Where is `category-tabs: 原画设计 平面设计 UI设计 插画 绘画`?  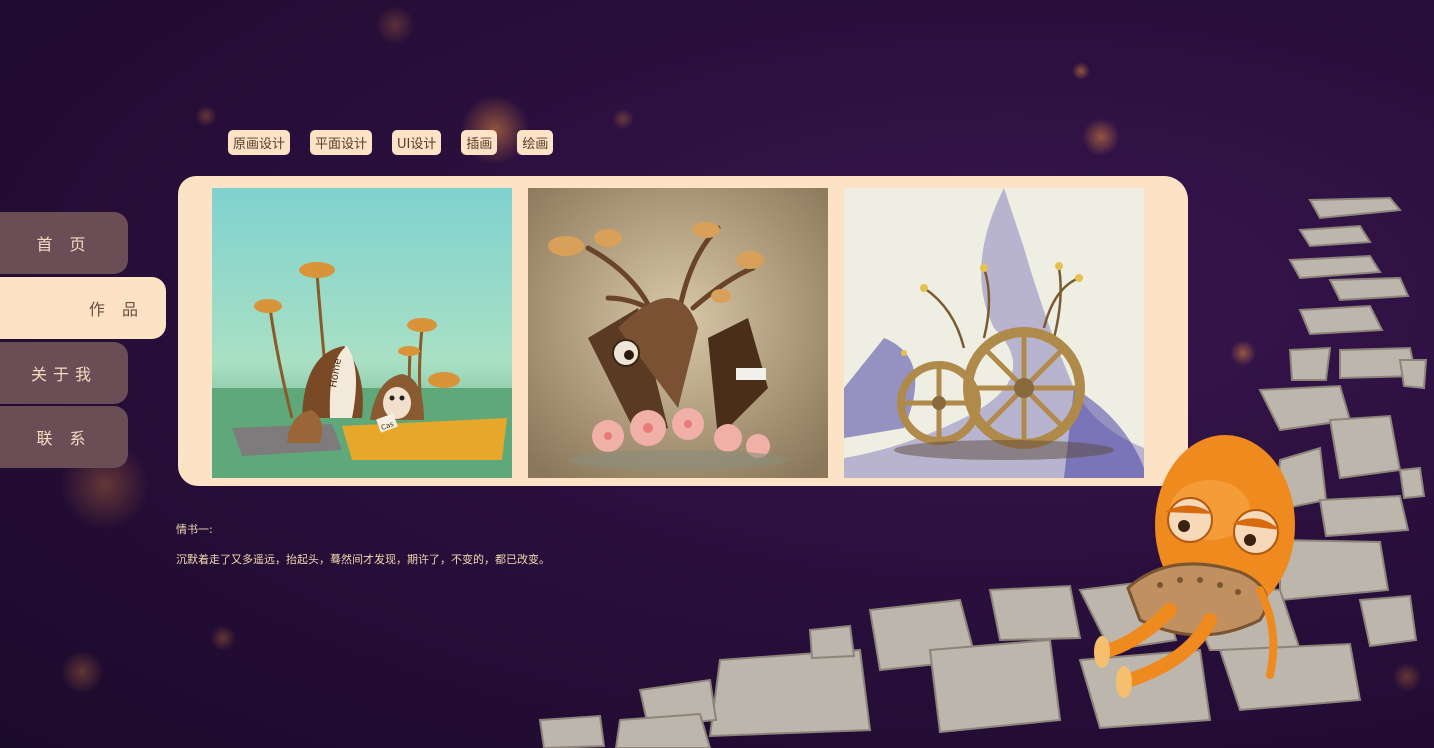 category-tabs: 原画设计 平面设计 UI设计 插画 绘画 is located at coordinates (391, 142).